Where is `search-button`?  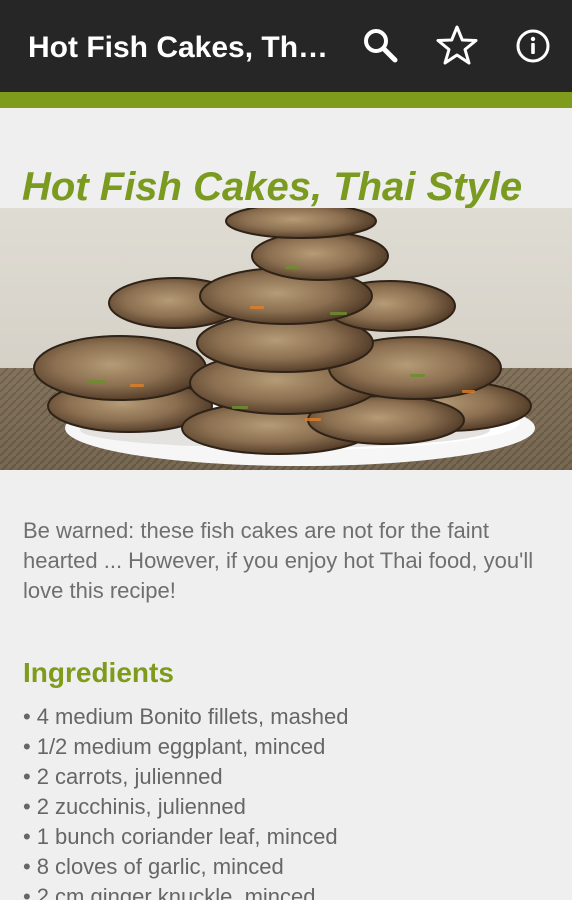
search-button is located at coordinates (381, 46).